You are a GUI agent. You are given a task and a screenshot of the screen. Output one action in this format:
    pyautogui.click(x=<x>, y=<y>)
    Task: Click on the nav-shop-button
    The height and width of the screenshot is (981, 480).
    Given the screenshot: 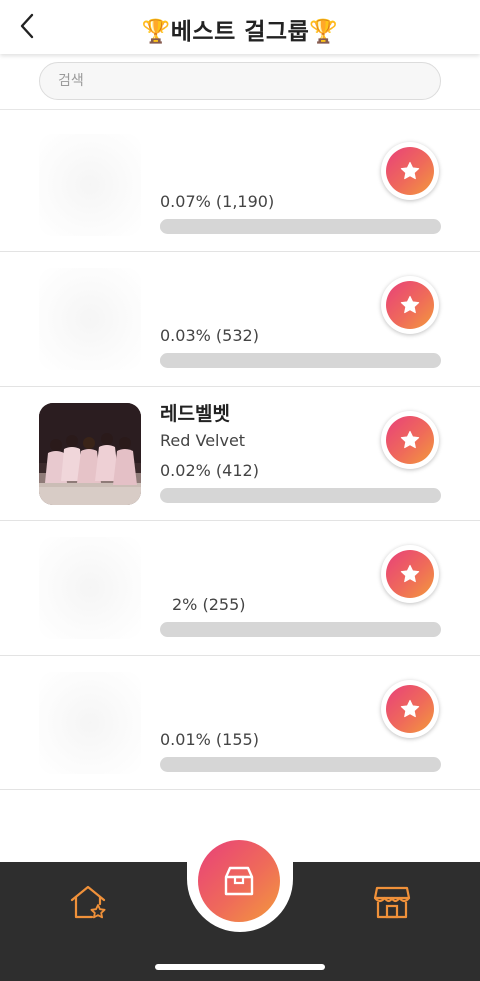 What is the action you would take?
    pyautogui.click(x=392, y=902)
    